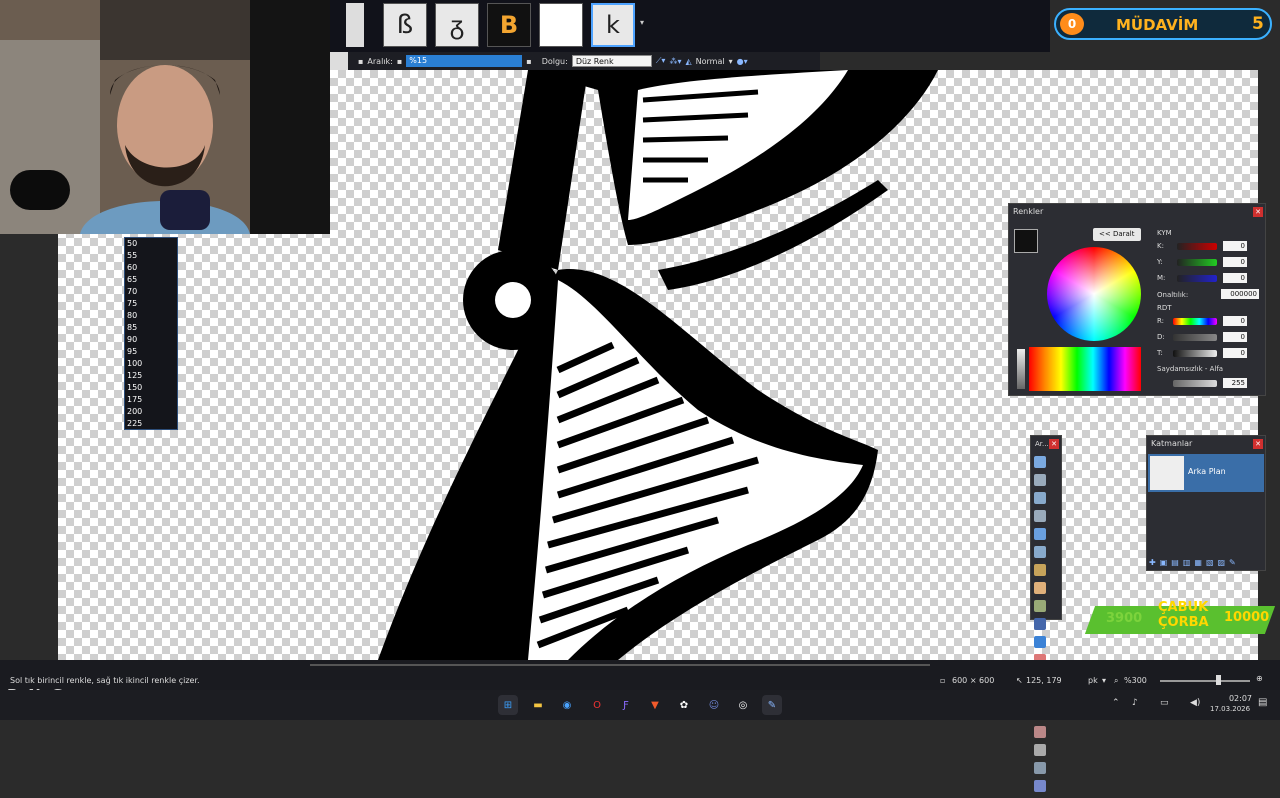  Describe the element at coordinates (151, 292) in the screenshot. I see `zoom-option: 70` at that location.